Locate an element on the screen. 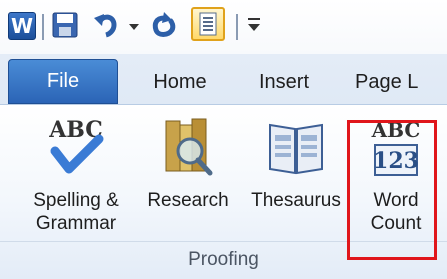 The width and height of the screenshot is (447, 279). document-icon is located at coordinates (208, 24).